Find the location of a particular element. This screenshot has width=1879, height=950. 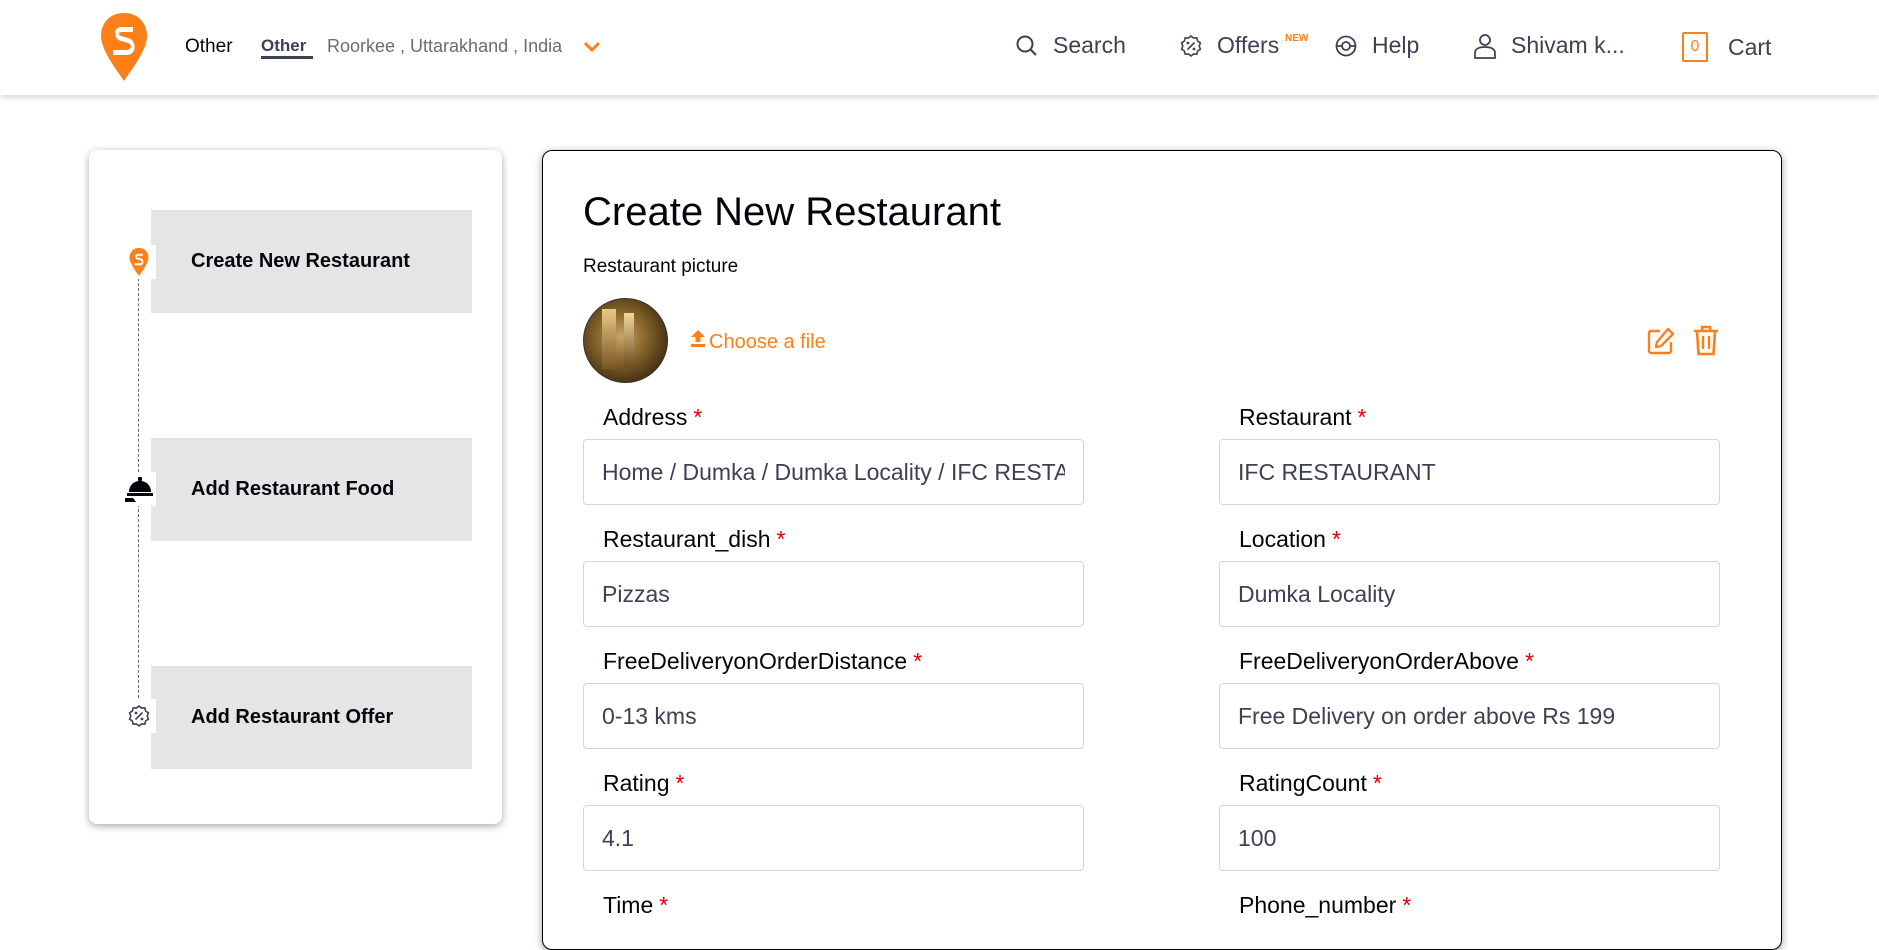

user-icon is located at coordinates (1485, 46).